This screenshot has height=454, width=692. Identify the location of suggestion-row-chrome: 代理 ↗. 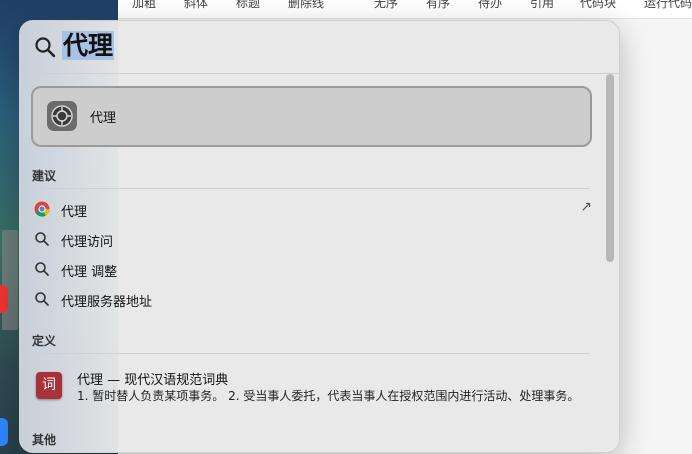
(310, 209).